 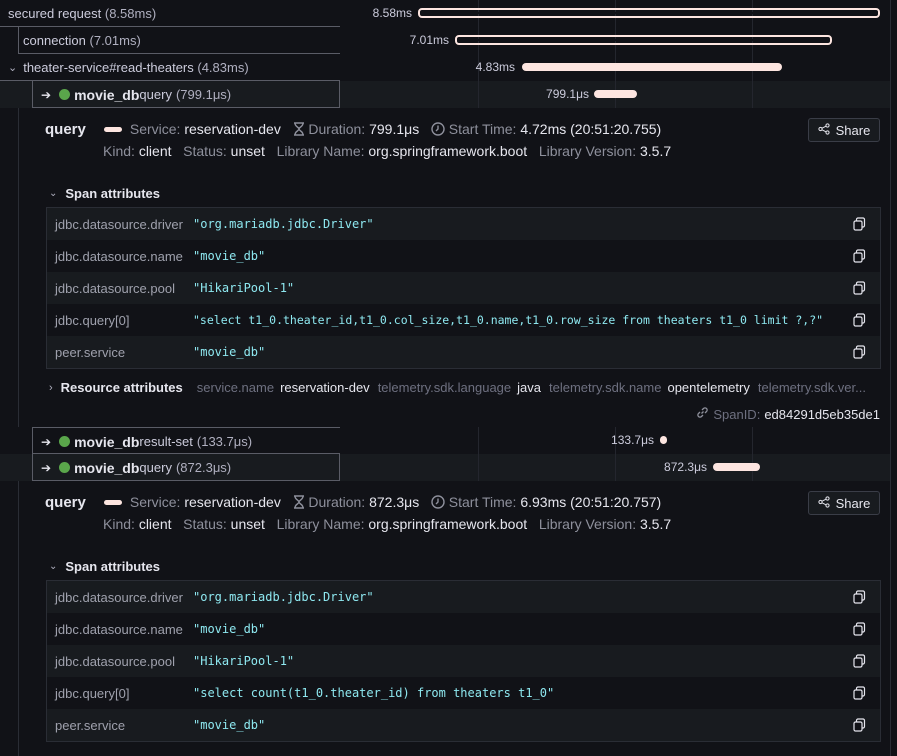 I want to click on scrollbar-track, so click(x=893, y=378).